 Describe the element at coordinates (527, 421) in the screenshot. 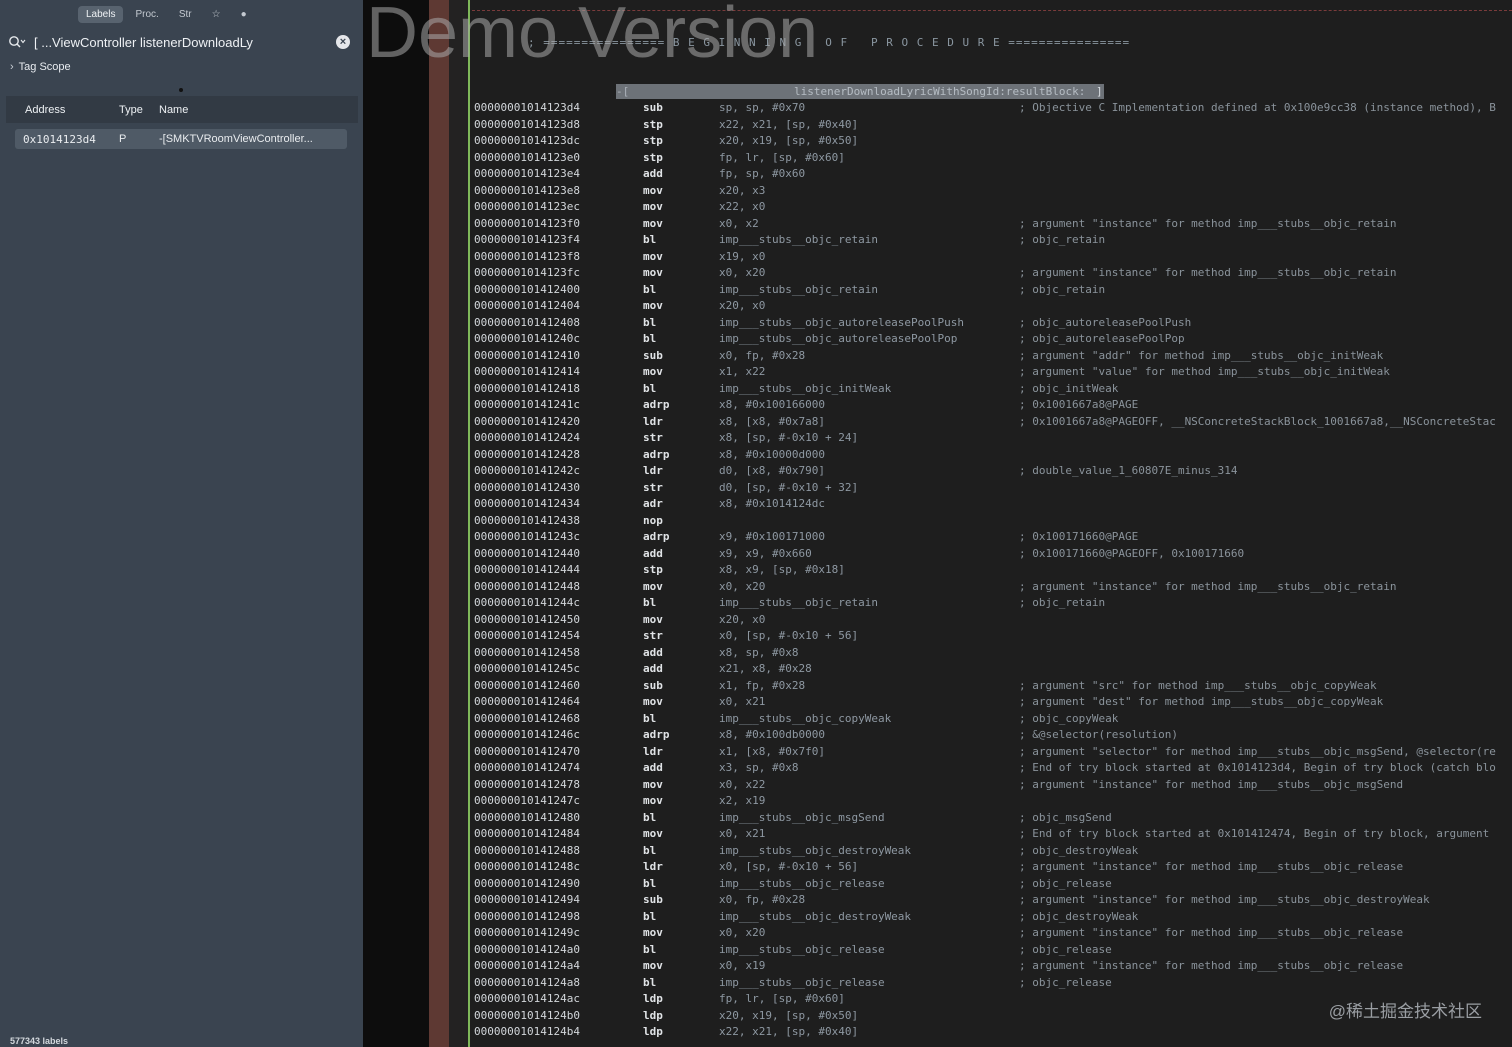

I see `asm-address: 0000000101412420` at that location.